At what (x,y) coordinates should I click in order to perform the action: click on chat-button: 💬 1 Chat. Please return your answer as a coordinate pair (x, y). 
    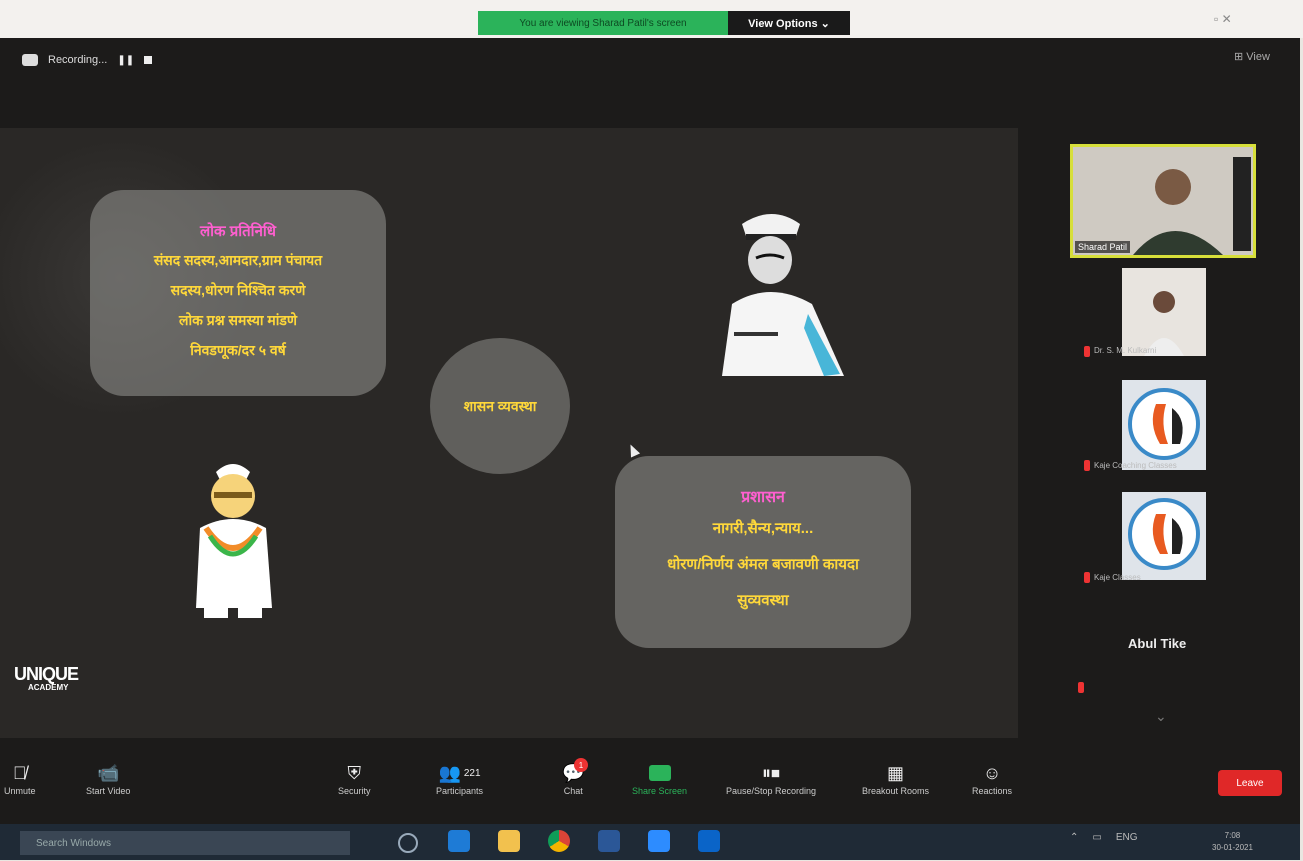
    Looking at the image, I should click on (575, 777).